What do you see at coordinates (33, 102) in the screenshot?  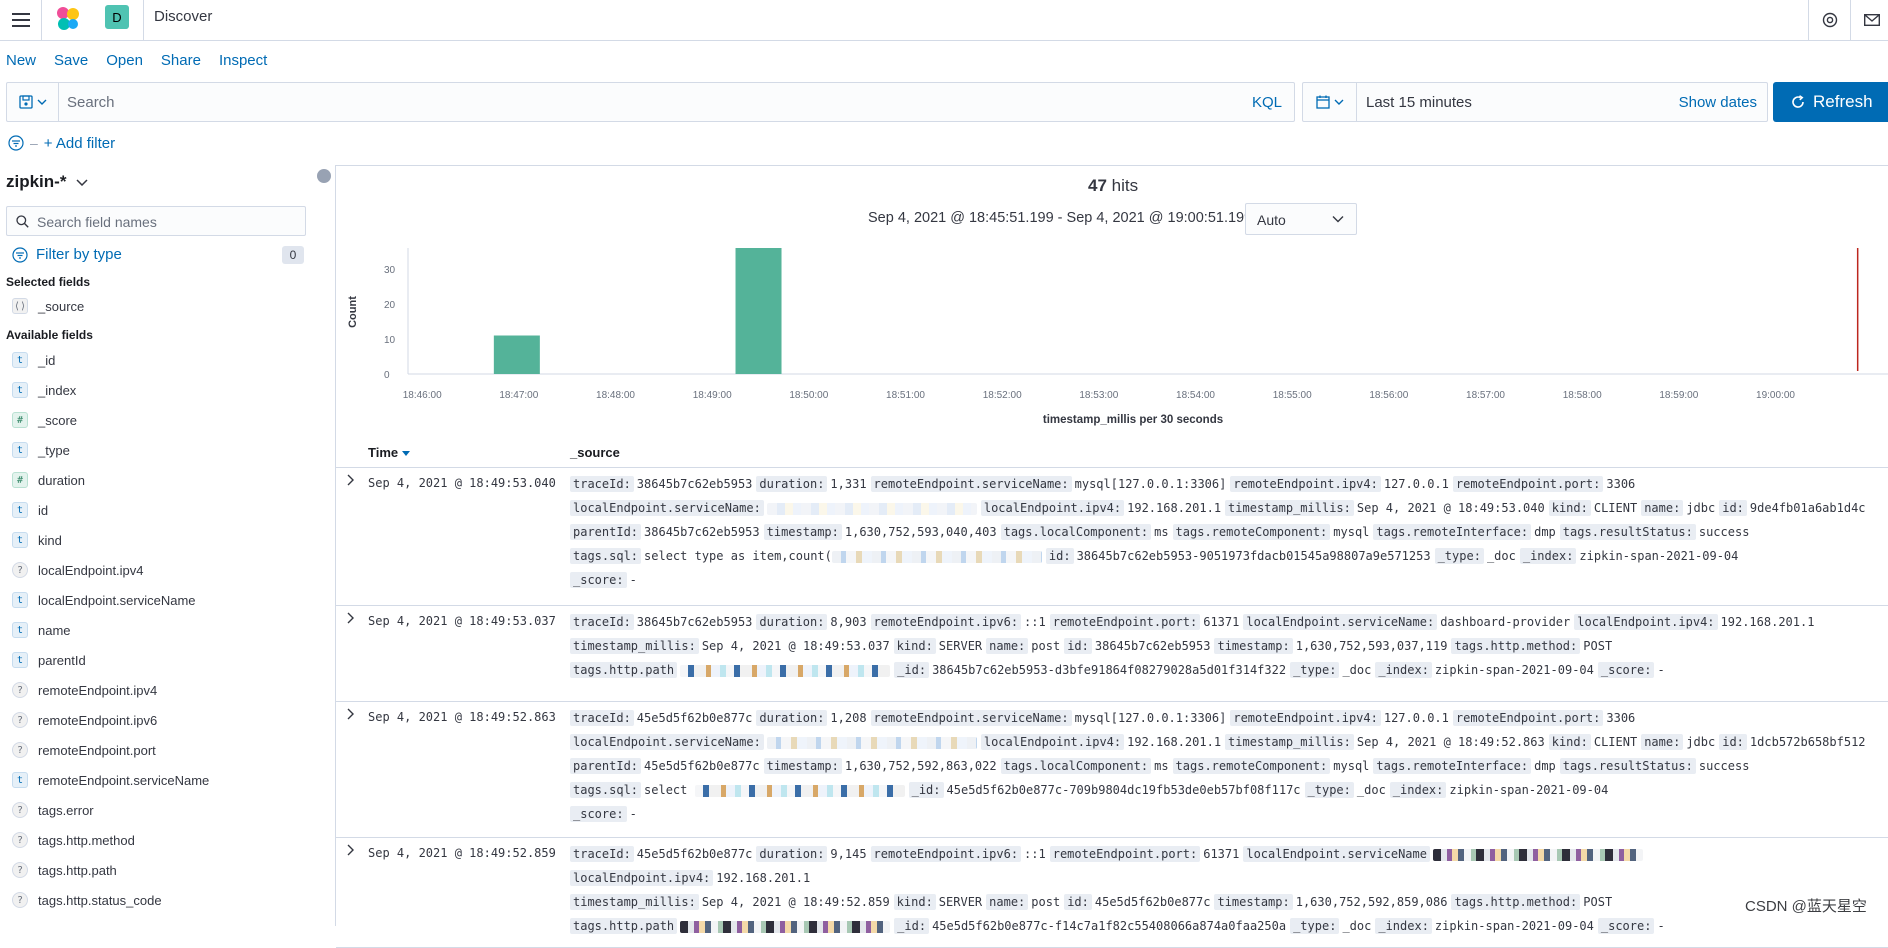 I see `saved-query-button` at bounding box center [33, 102].